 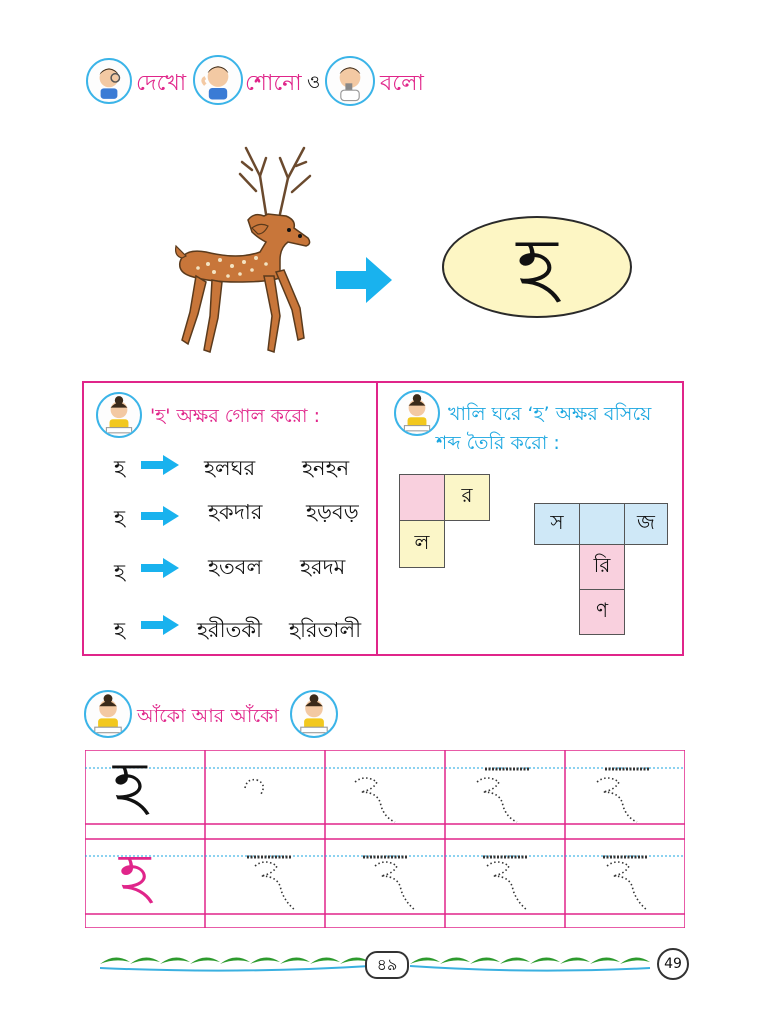 I want to click on kid-looking-icon, so click(x=109, y=81).